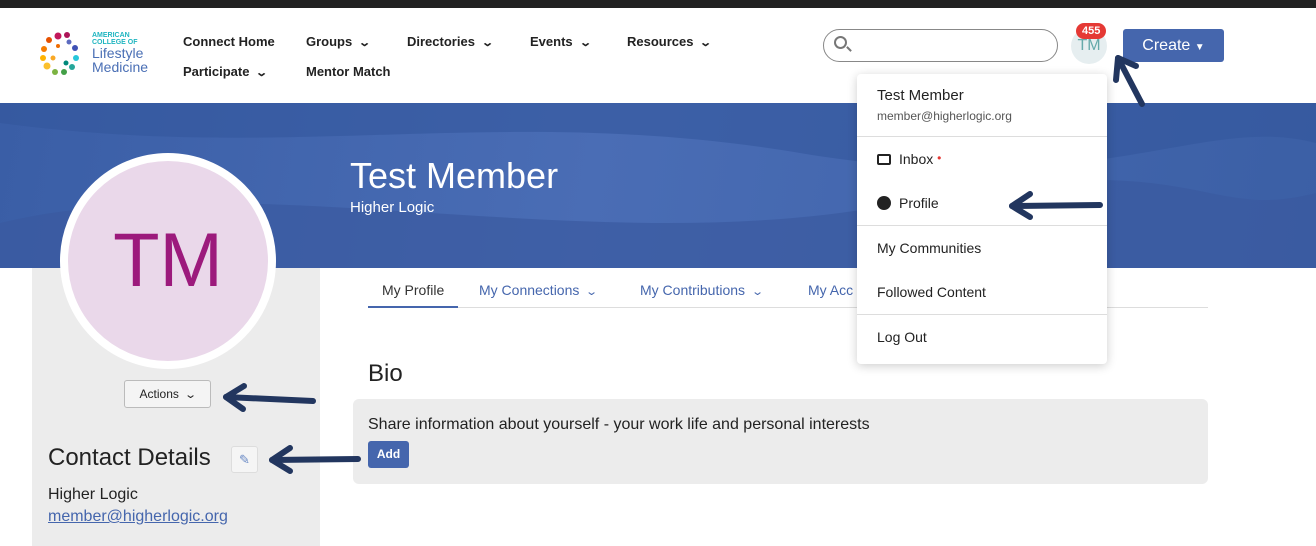  I want to click on actions-dropdown: Actions ⌄, so click(167, 394).